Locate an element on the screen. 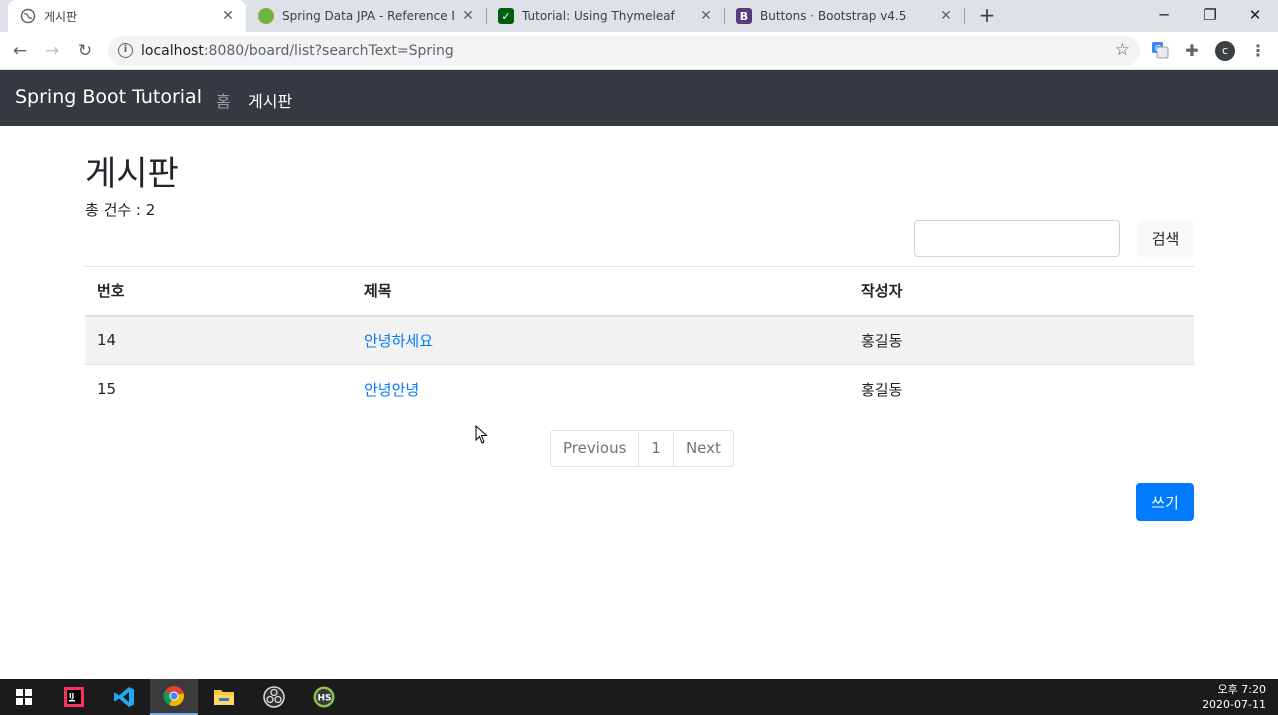 This screenshot has height=715, width=1278. pagination-page: 1 is located at coordinates (656, 448).